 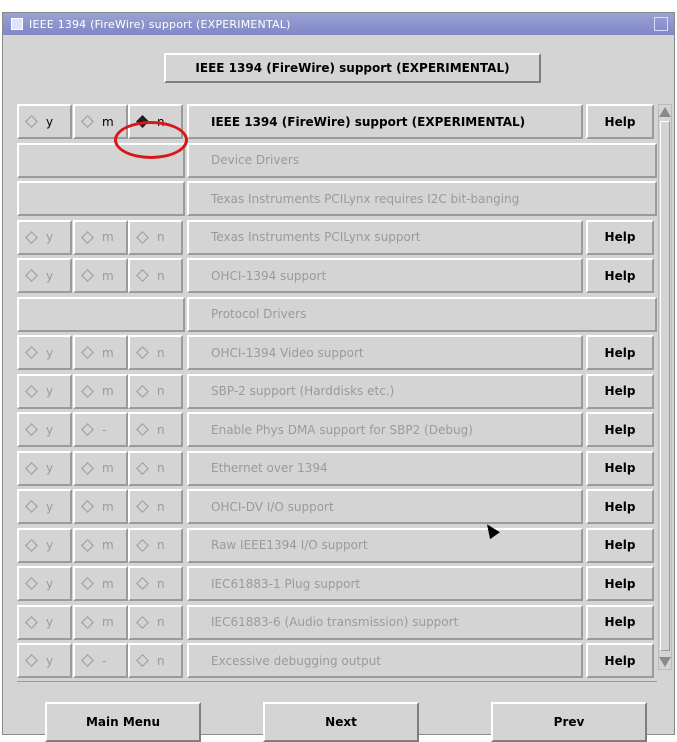 What do you see at coordinates (569, 722) in the screenshot?
I see `prev-button: Prev` at bounding box center [569, 722].